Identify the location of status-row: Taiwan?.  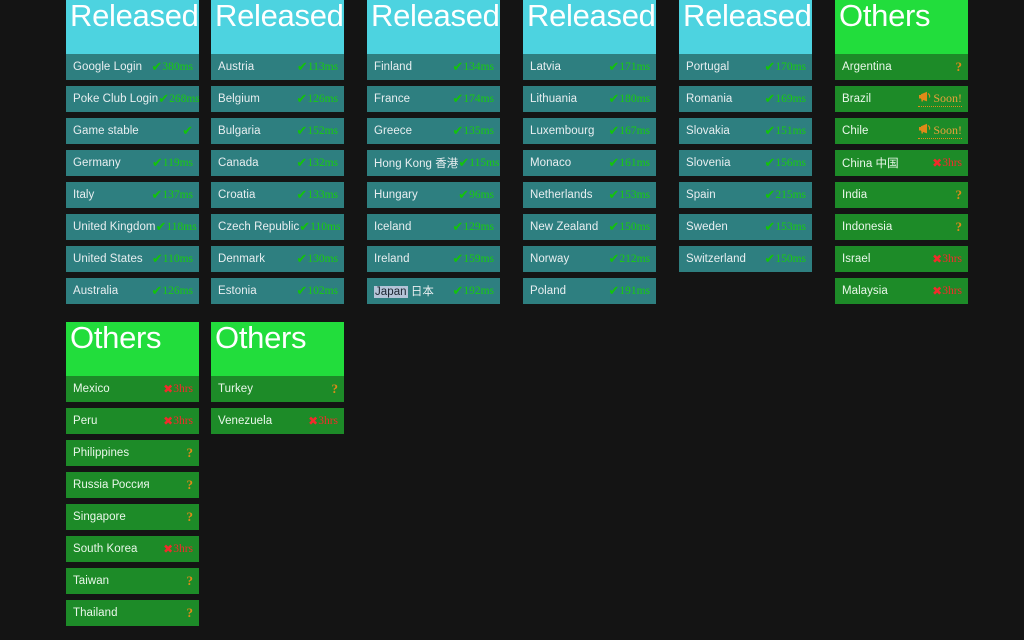
(132, 581).